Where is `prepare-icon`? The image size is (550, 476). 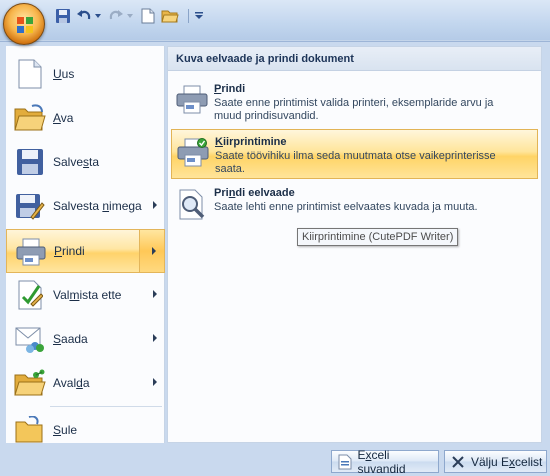 prepare-icon is located at coordinates (30, 295).